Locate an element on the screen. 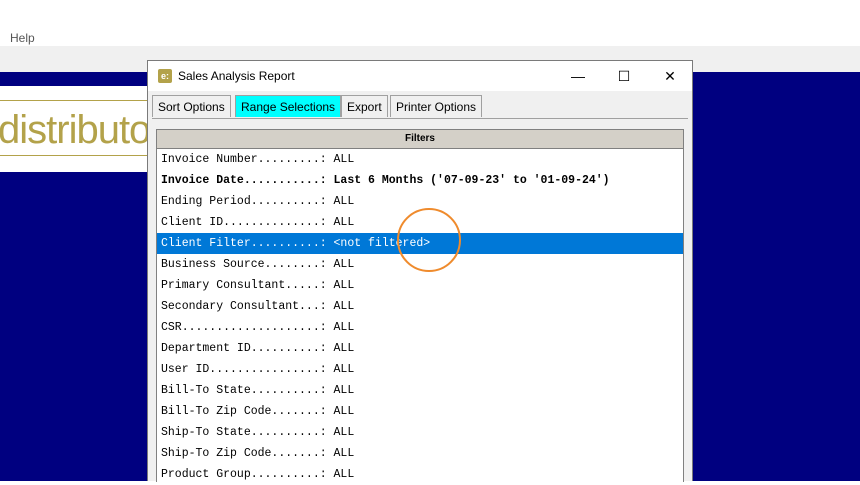 The height and width of the screenshot is (485, 860). filter-row-client-id: Client ID..............: ALL is located at coordinates (420, 222).